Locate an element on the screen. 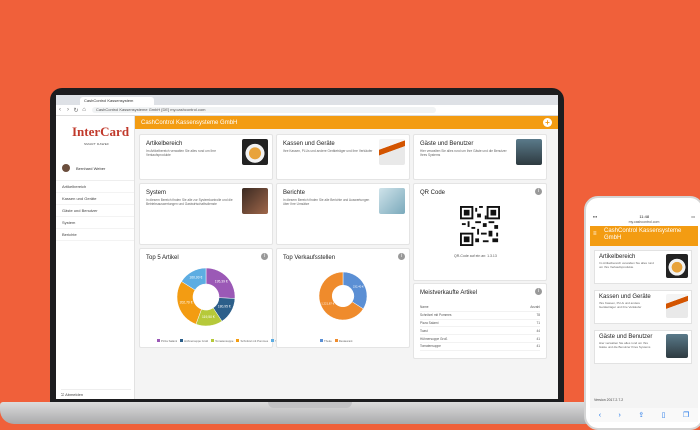 Image resolution: width=700 pixels, height=430 pixels. sidebar-item-system: System is located at coordinates (95, 223).